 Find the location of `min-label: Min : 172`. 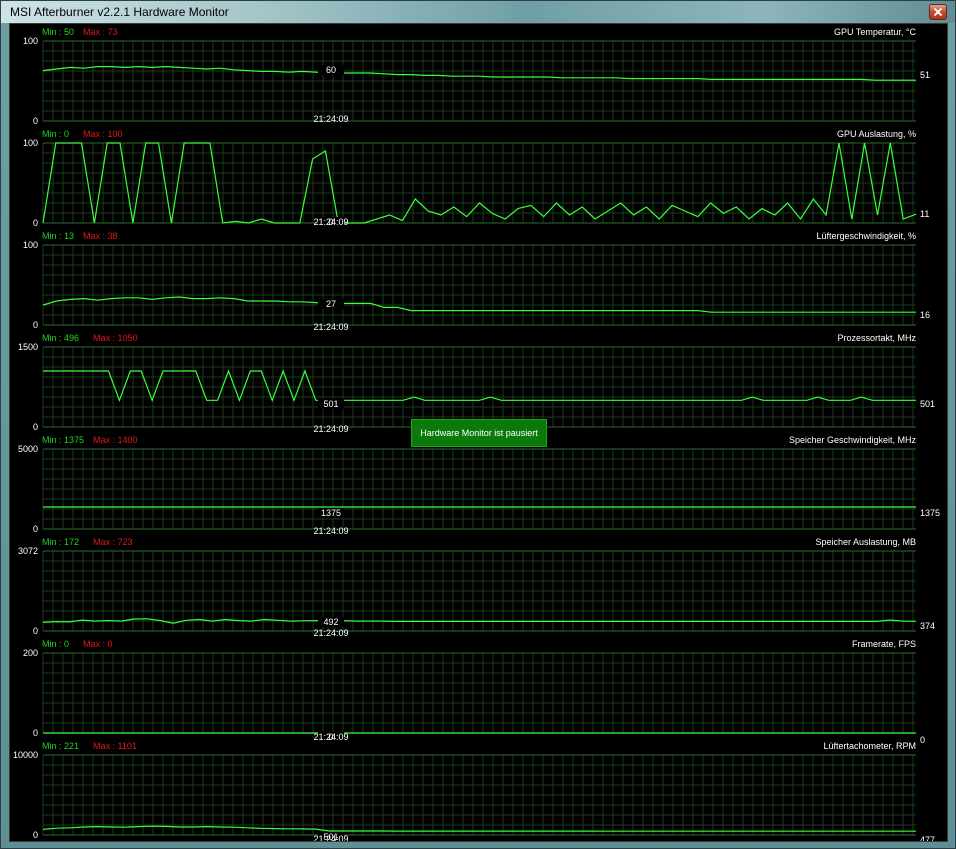

min-label: Min : 172 is located at coordinates (61, 542).